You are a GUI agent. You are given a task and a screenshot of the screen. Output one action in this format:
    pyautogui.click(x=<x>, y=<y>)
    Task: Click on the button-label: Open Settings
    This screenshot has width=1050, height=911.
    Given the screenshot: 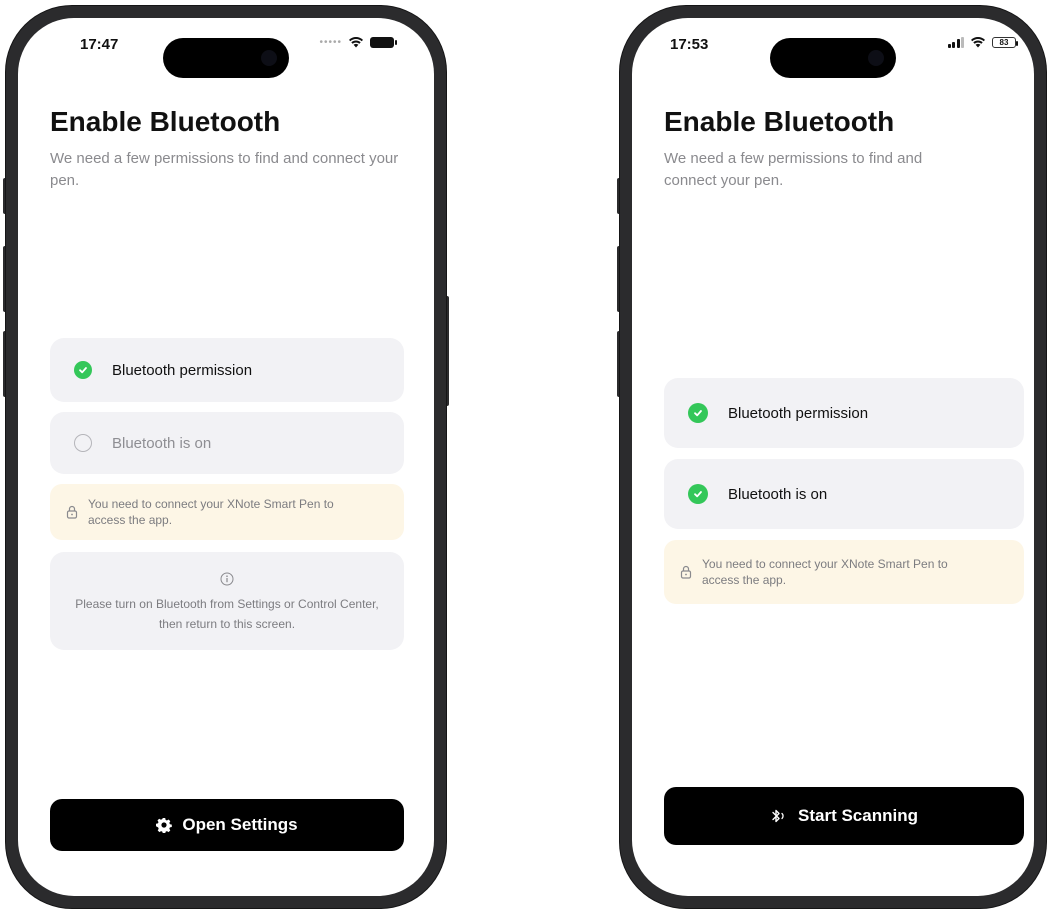 What is the action you would take?
    pyautogui.click(x=240, y=824)
    